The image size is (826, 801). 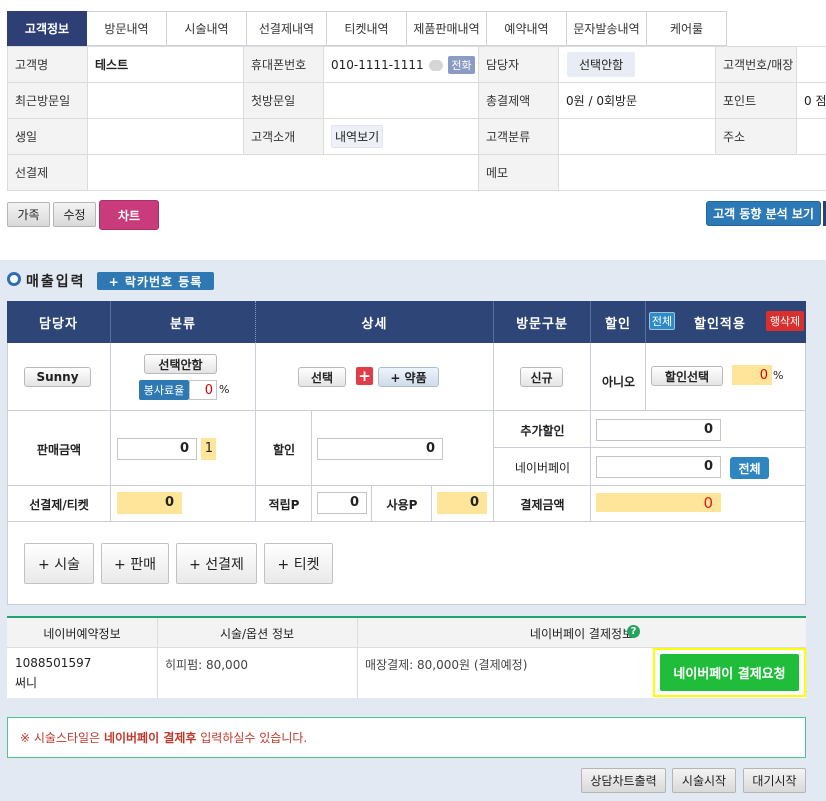 I want to click on point-label: 포인트, so click(x=756, y=100).